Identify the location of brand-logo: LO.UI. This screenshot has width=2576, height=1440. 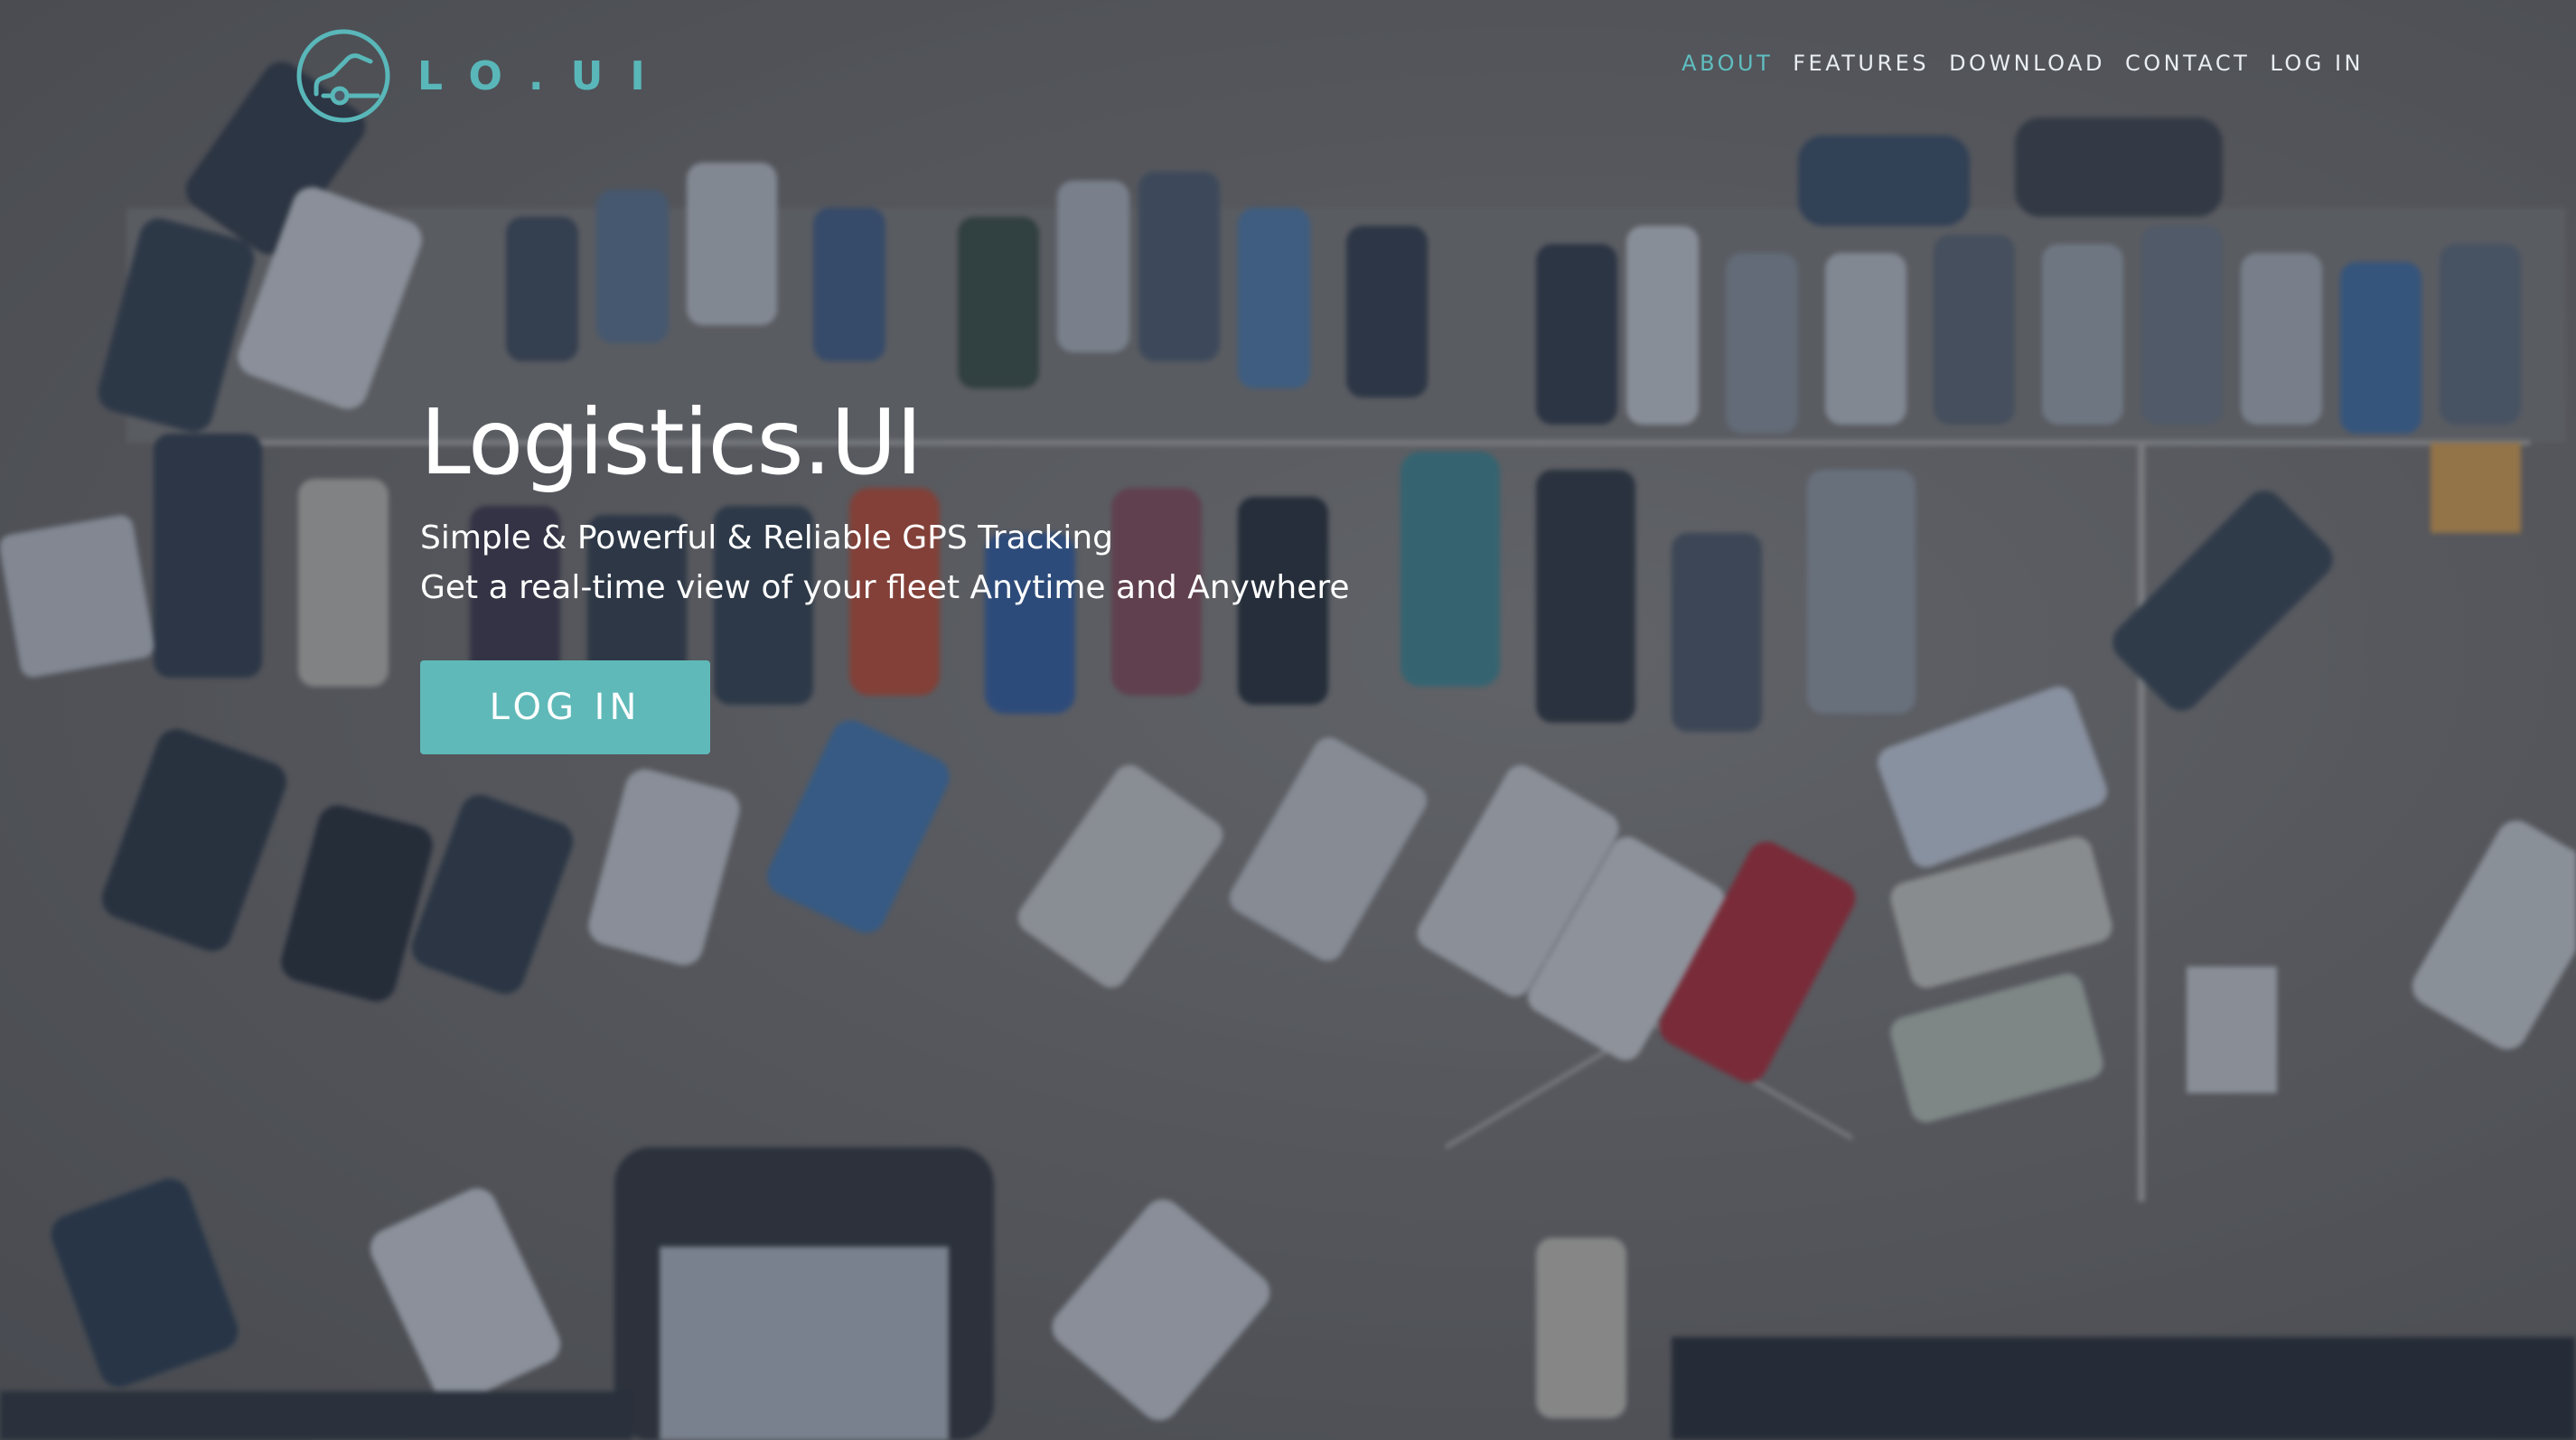
(483, 76).